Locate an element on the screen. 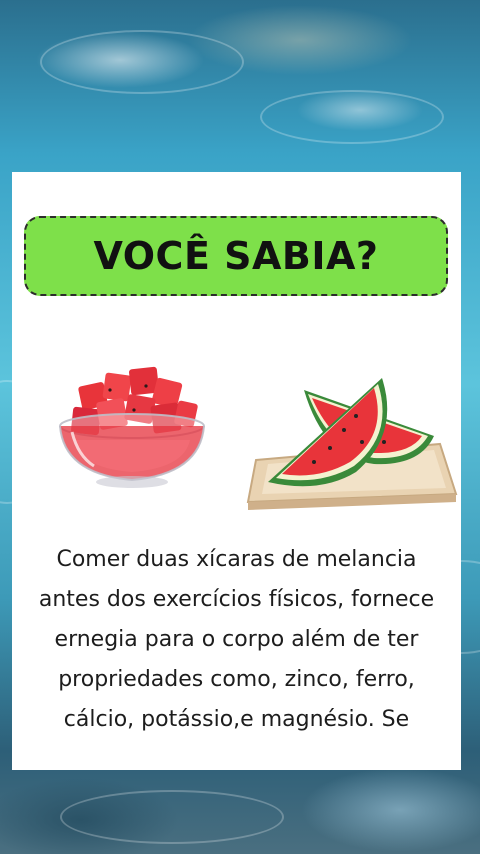 This screenshot has width=480, height=854. fact-line: ernegia para o corpo além de ter is located at coordinates (236, 639).